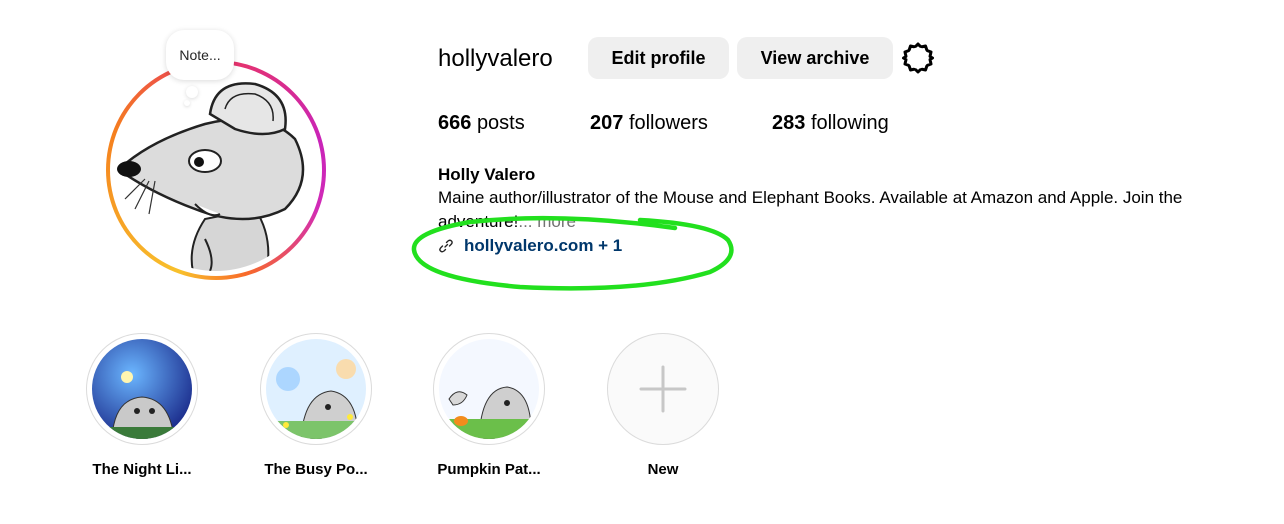 This screenshot has height=524, width=1284. I want to click on avatar, so click(216, 170).